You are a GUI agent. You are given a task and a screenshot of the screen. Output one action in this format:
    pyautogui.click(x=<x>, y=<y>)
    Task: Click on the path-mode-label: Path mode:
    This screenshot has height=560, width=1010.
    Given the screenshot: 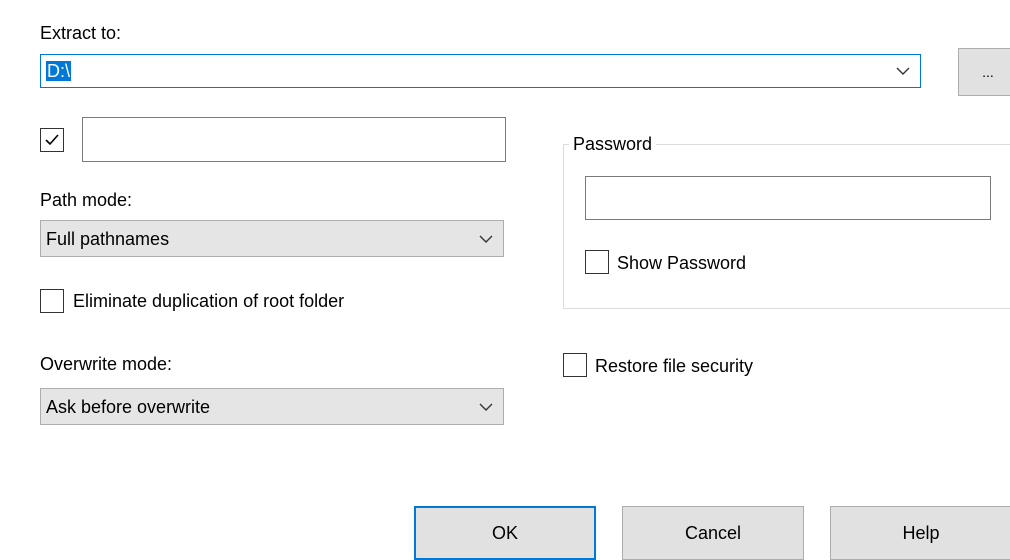 What is the action you would take?
    pyautogui.click(x=86, y=200)
    